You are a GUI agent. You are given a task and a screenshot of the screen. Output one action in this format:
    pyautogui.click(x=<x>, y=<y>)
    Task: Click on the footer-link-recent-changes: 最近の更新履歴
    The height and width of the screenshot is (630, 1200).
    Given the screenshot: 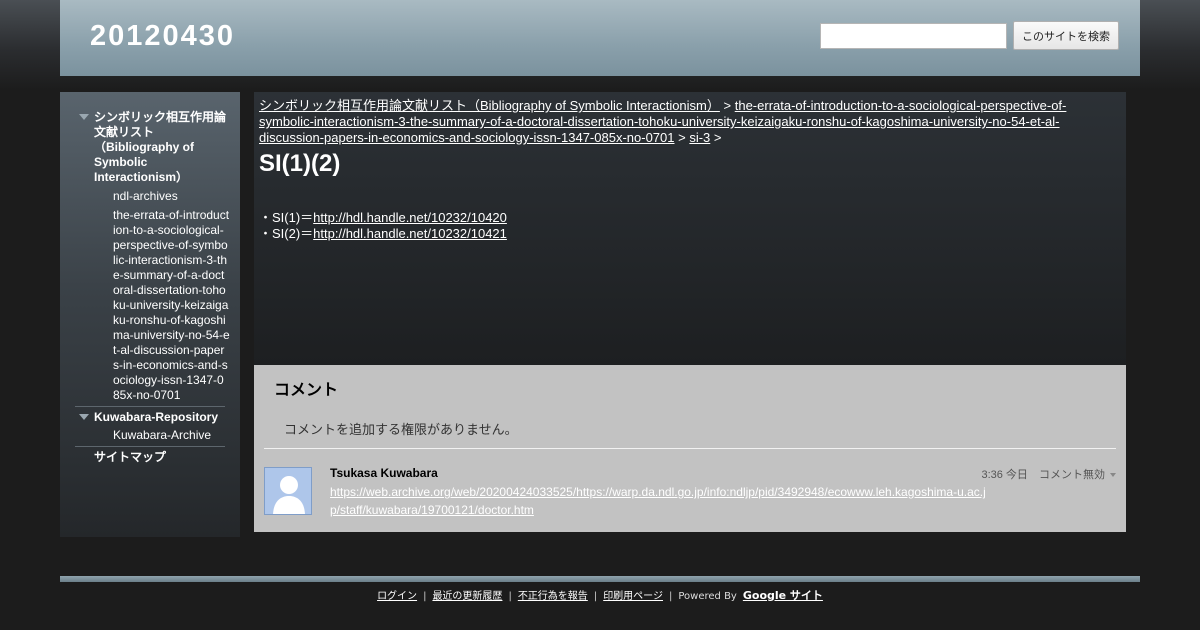 What is the action you would take?
    pyautogui.click(x=467, y=596)
    